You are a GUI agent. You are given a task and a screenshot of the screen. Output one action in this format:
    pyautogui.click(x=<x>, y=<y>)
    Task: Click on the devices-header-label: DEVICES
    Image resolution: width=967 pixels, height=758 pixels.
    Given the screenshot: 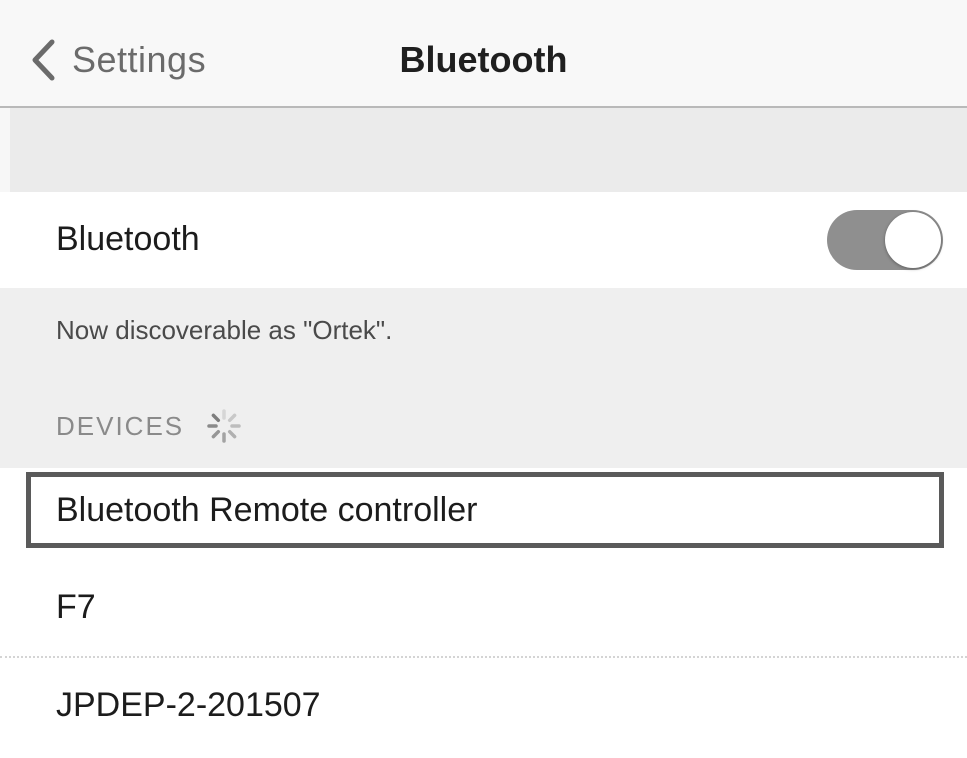 What is the action you would take?
    pyautogui.click(x=120, y=426)
    